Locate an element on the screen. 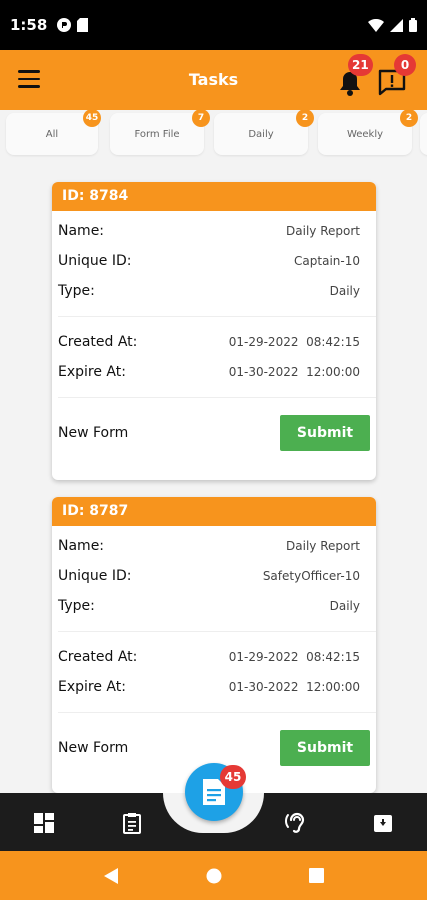 This screenshot has height=900, width=427. filter-form-file: Form File 7 is located at coordinates (160, 132).